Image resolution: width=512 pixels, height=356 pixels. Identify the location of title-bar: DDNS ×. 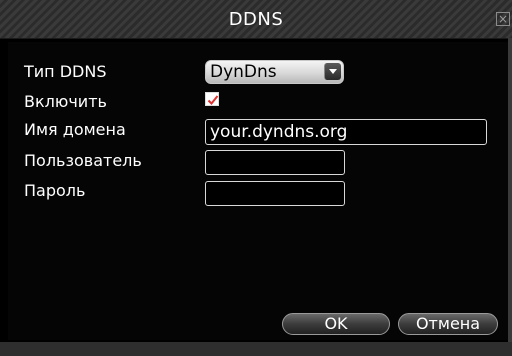
(256, 19).